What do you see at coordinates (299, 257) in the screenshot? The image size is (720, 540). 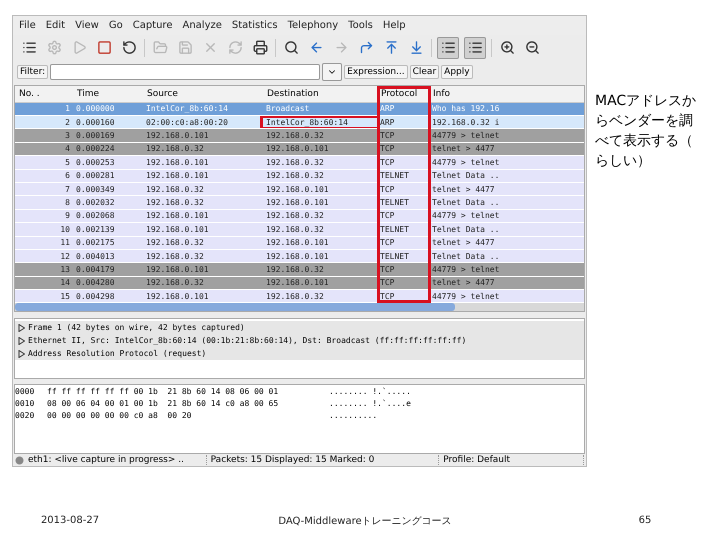 I see `packet-row: 12 0.004013 192.168.0.32 192.168.0.101 TELNET Telnet Data ..` at bounding box center [299, 257].